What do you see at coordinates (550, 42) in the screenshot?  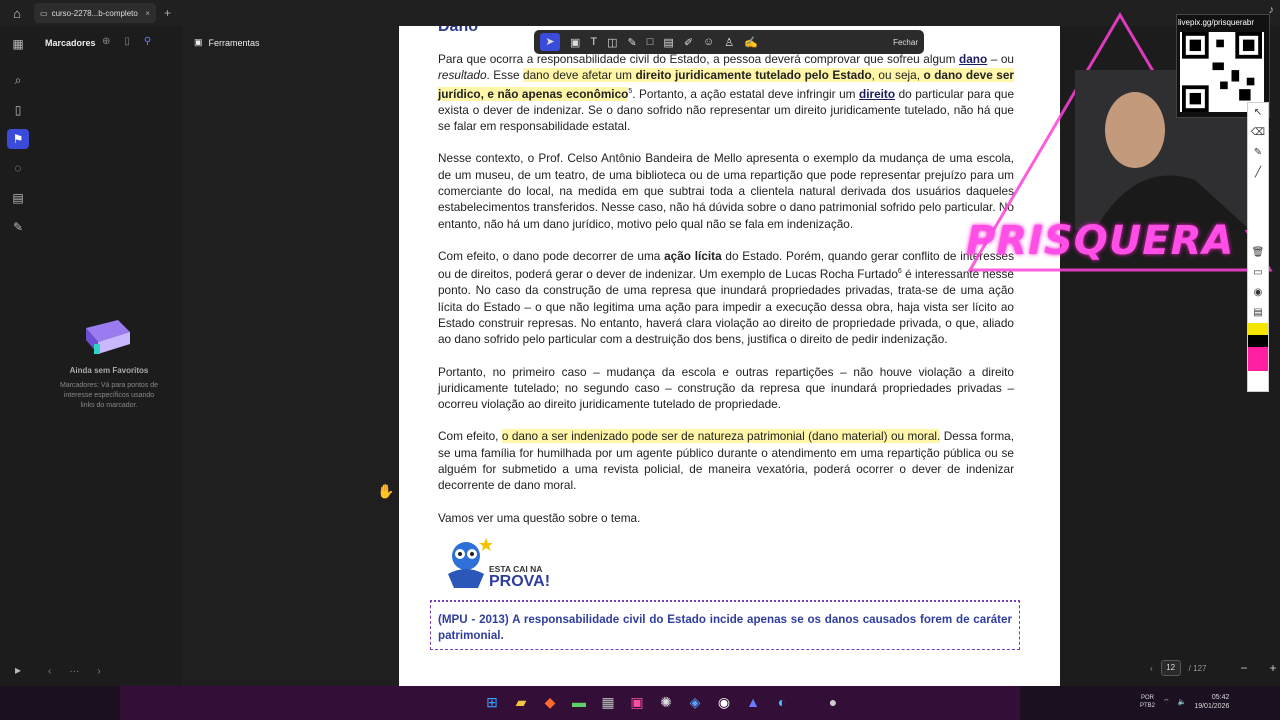 I see `select-tool-icon: ➤` at bounding box center [550, 42].